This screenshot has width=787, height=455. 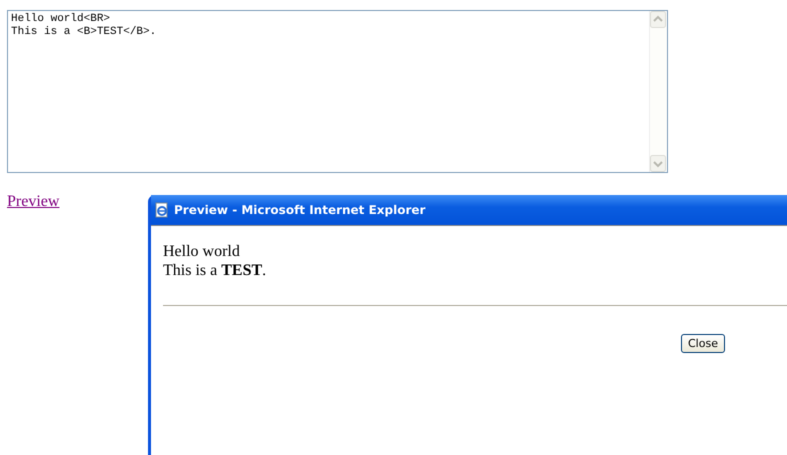 What do you see at coordinates (33, 202) in the screenshot?
I see `preview-link: Preview` at bounding box center [33, 202].